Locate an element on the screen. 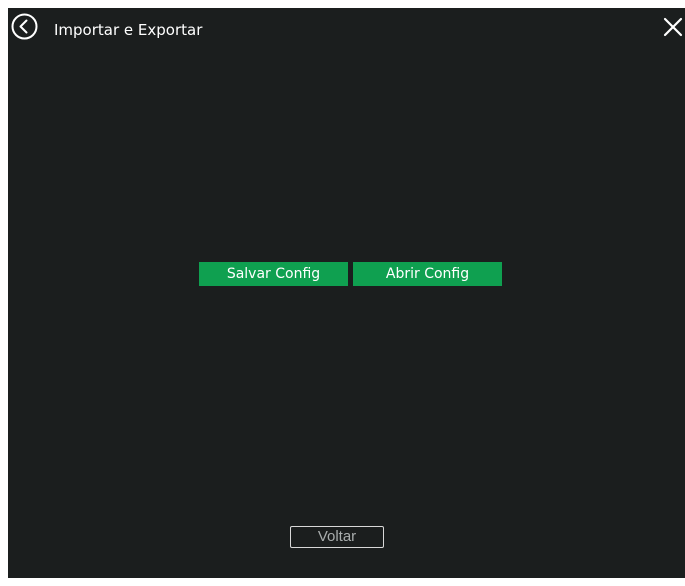 This screenshot has width=685, height=586. back-icon is located at coordinates (24, 26).